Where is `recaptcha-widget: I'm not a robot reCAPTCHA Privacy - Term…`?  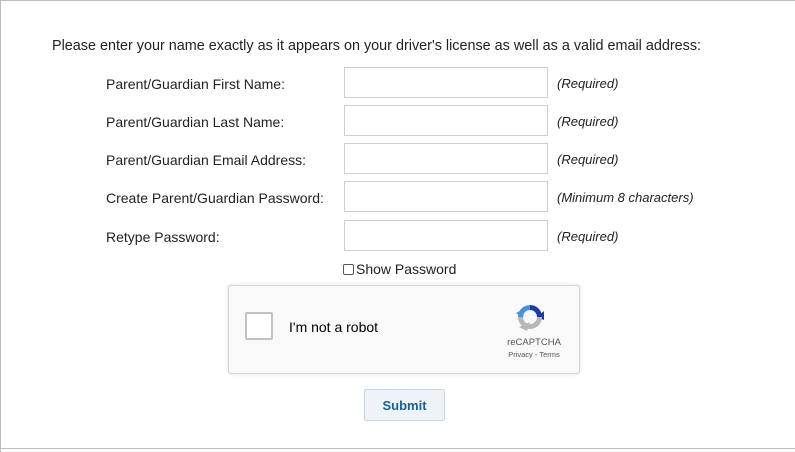 recaptcha-widget: I'm not a robot reCAPTCHA Privacy - Term… is located at coordinates (404, 329).